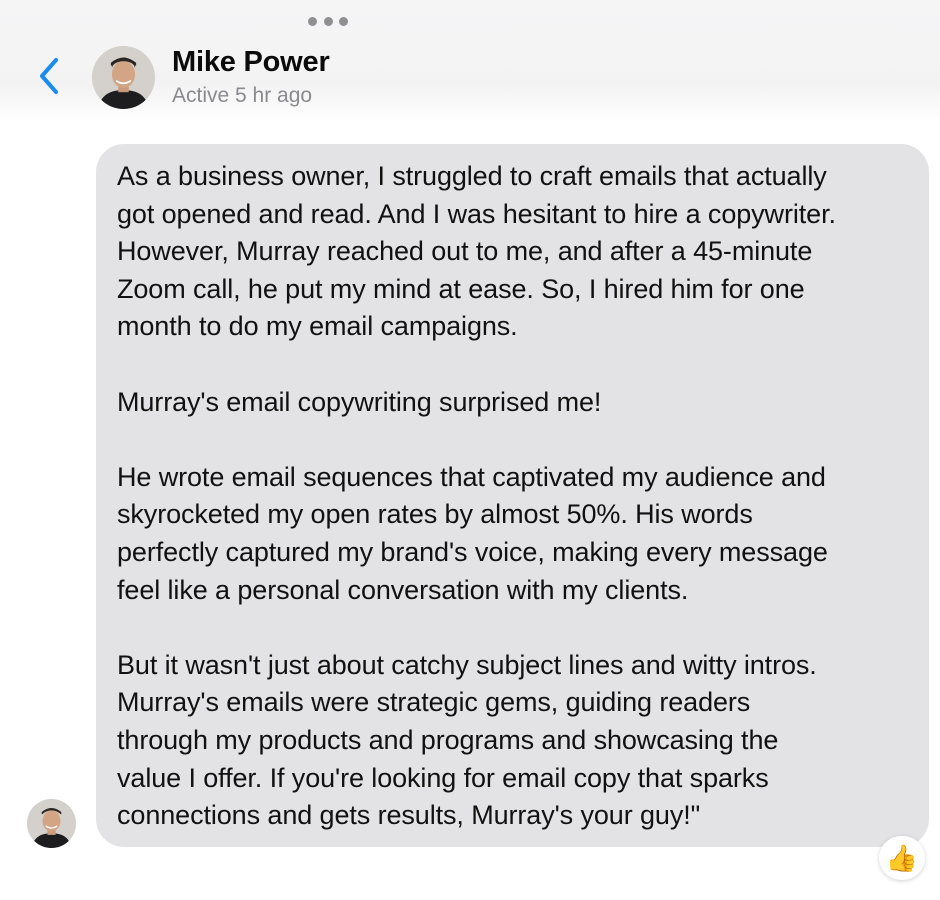  What do you see at coordinates (251, 62) in the screenshot?
I see `contact-name: Mike Power` at bounding box center [251, 62].